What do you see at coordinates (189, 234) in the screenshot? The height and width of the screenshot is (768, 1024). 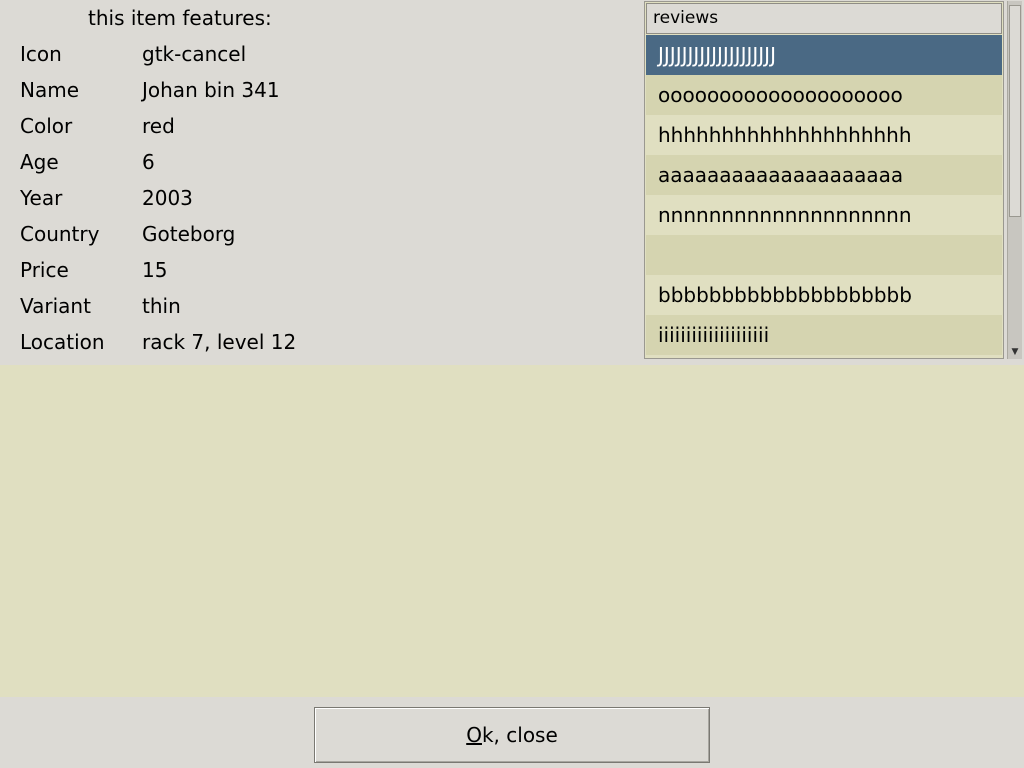 I see `feature-value: Goteborg` at bounding box center [189, 234].